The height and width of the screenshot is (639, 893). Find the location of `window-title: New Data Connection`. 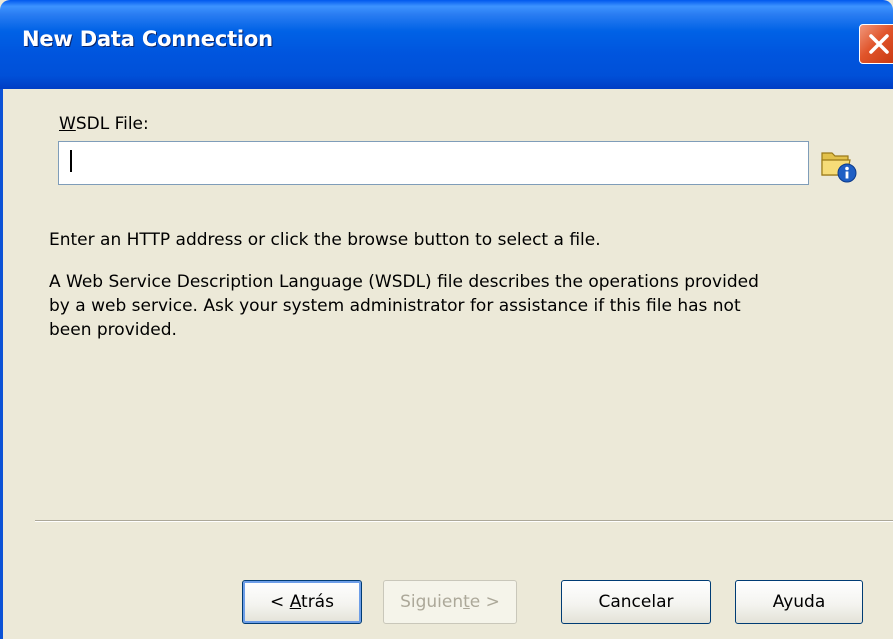

window-title: New Data Connection is located at coordinates (147, 39).